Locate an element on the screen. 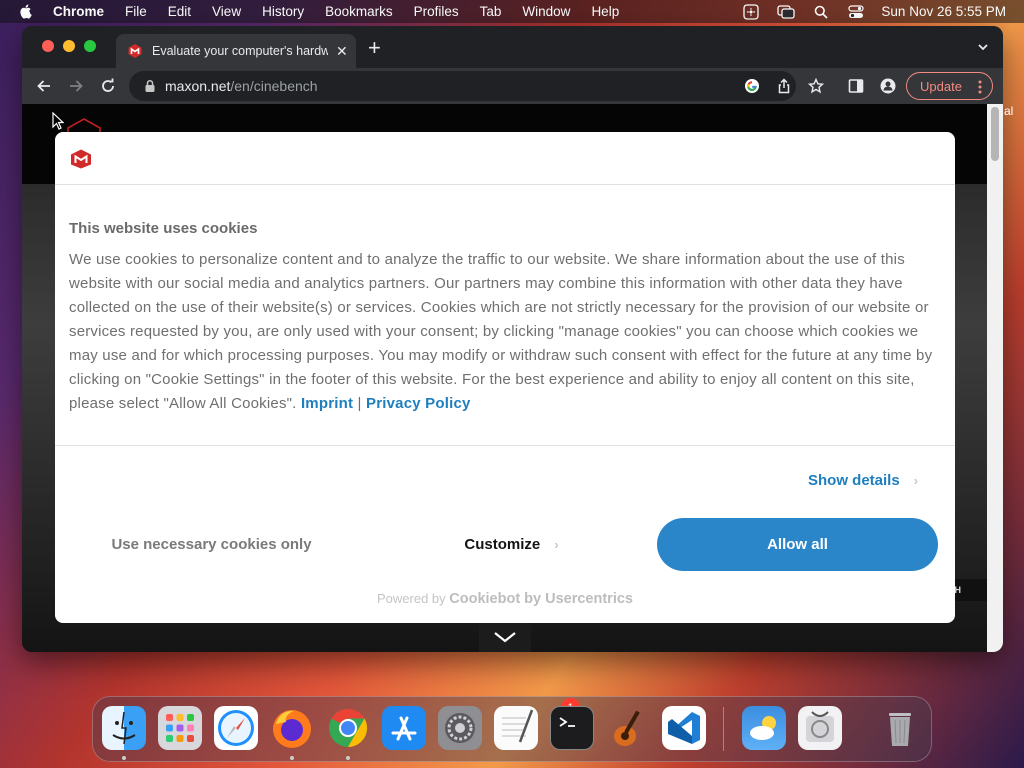 This screenshot has height=768, width=1024. fan-icon is located at coordinates (751, 11).